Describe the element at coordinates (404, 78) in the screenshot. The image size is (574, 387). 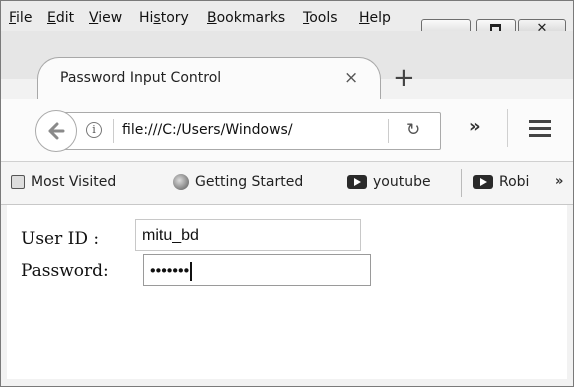
I see `new-tab-button: +` at that location.